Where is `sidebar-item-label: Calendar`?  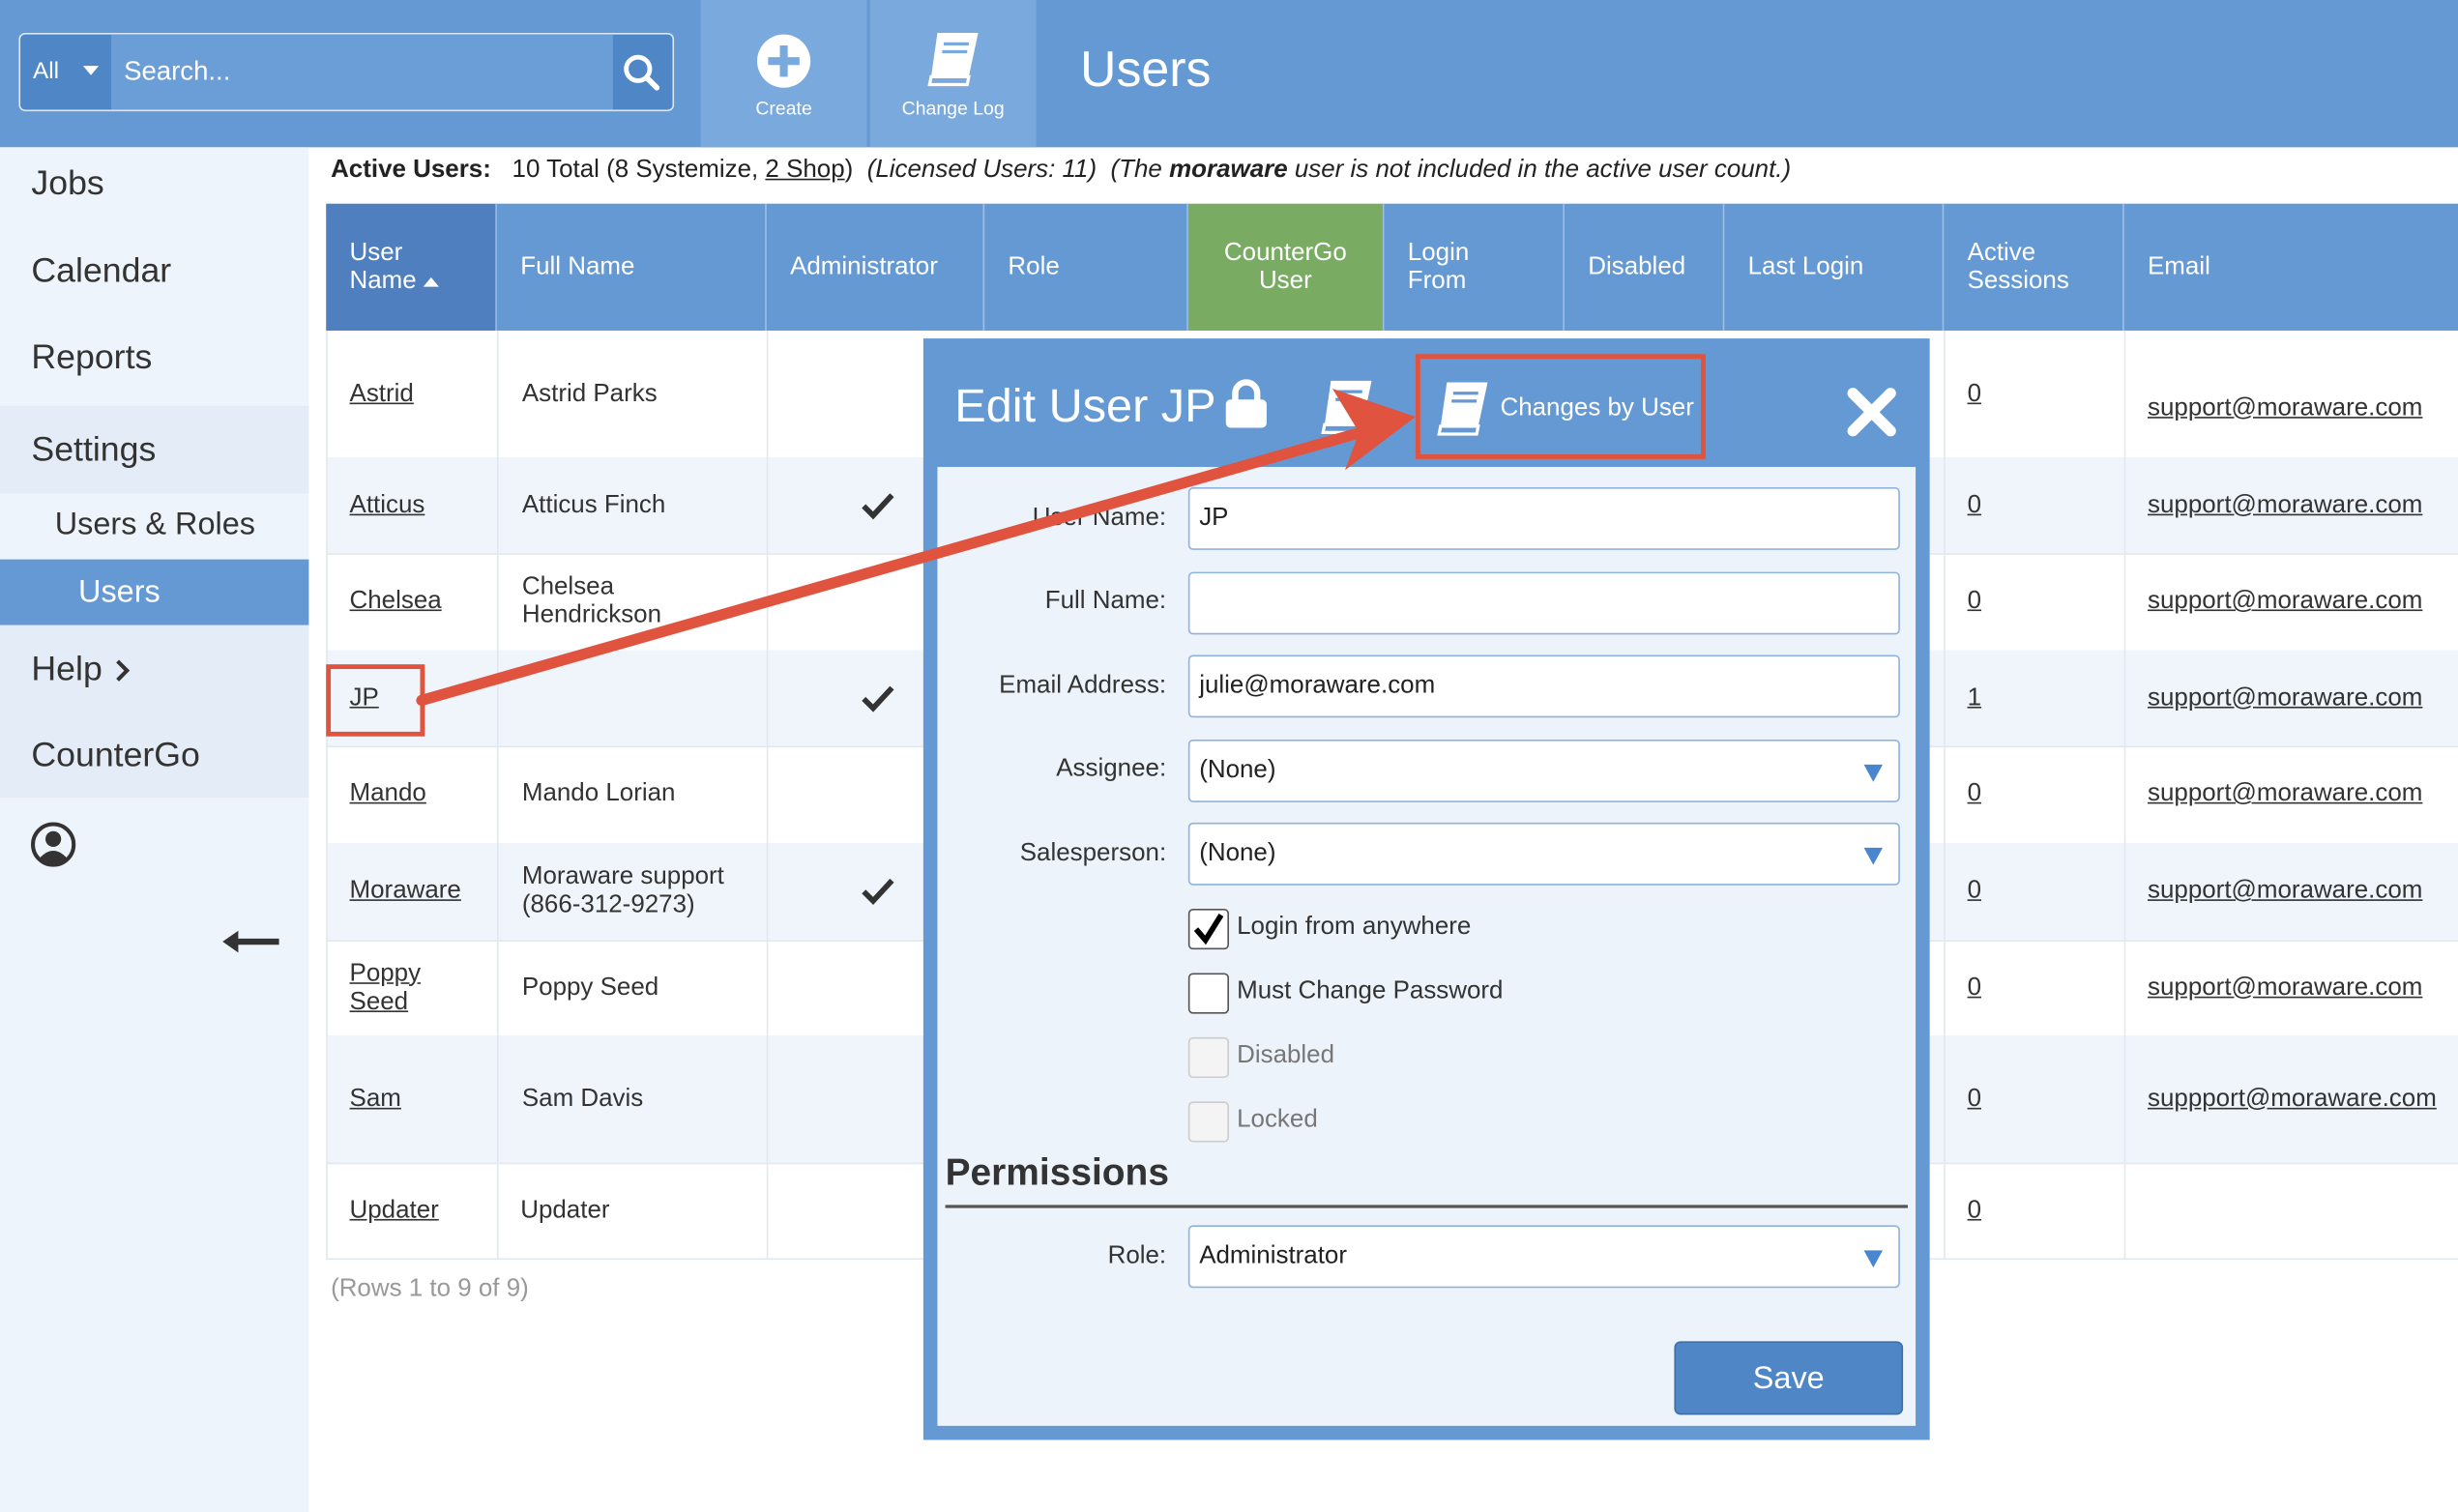 sidebar-item-label: Calendar is located at coordinates (102, 270).